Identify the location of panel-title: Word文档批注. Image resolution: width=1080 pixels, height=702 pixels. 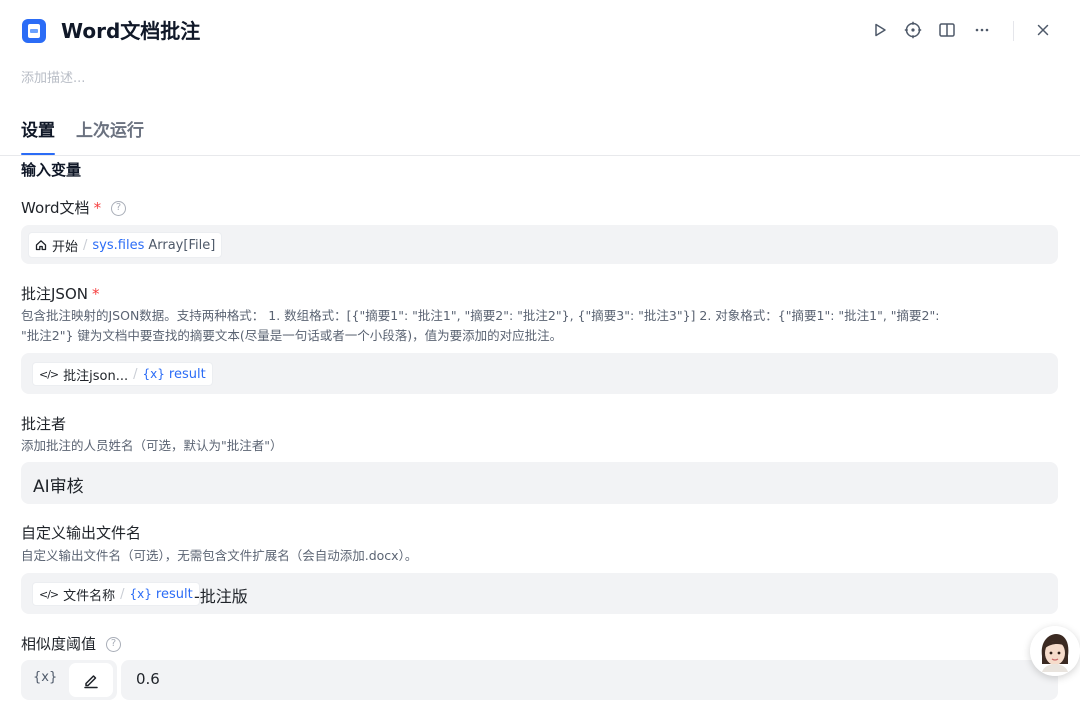
(131, 31).